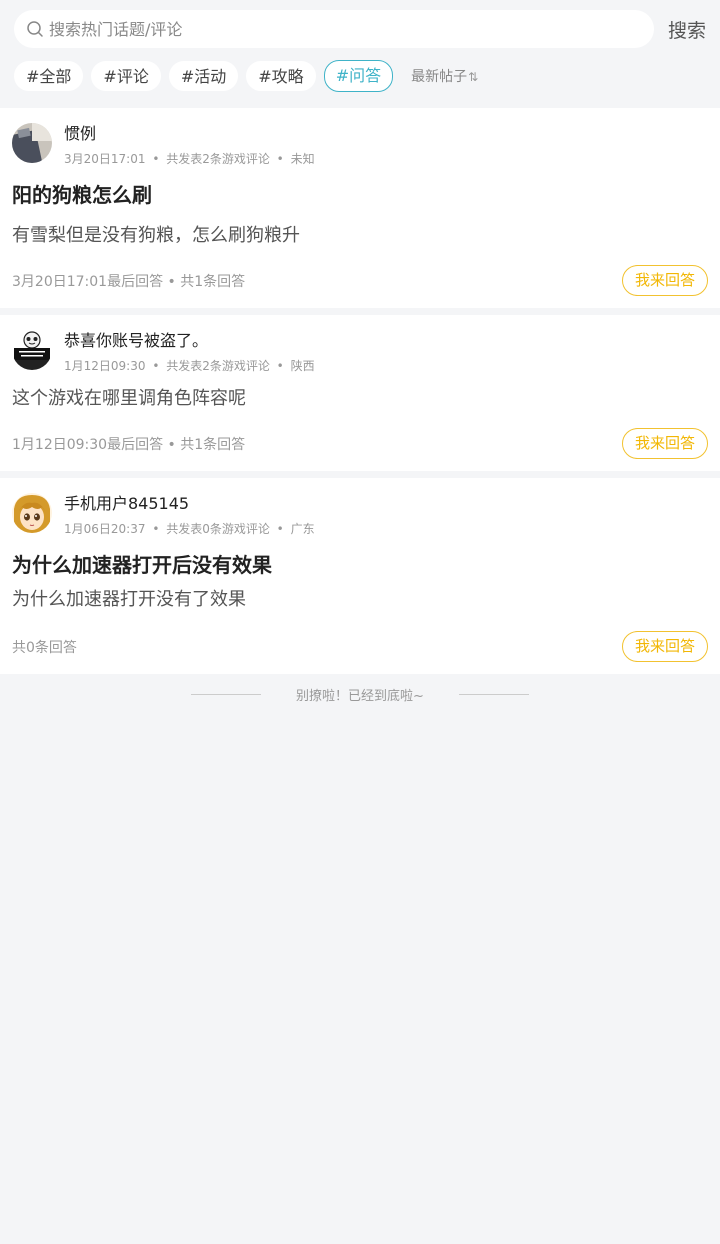 The width and height of the screenshot is (720, 1244). I want to click on post-meta: 1月06日20:37 • 共发表0条游戏评论 • 广东, so click(189, 529).